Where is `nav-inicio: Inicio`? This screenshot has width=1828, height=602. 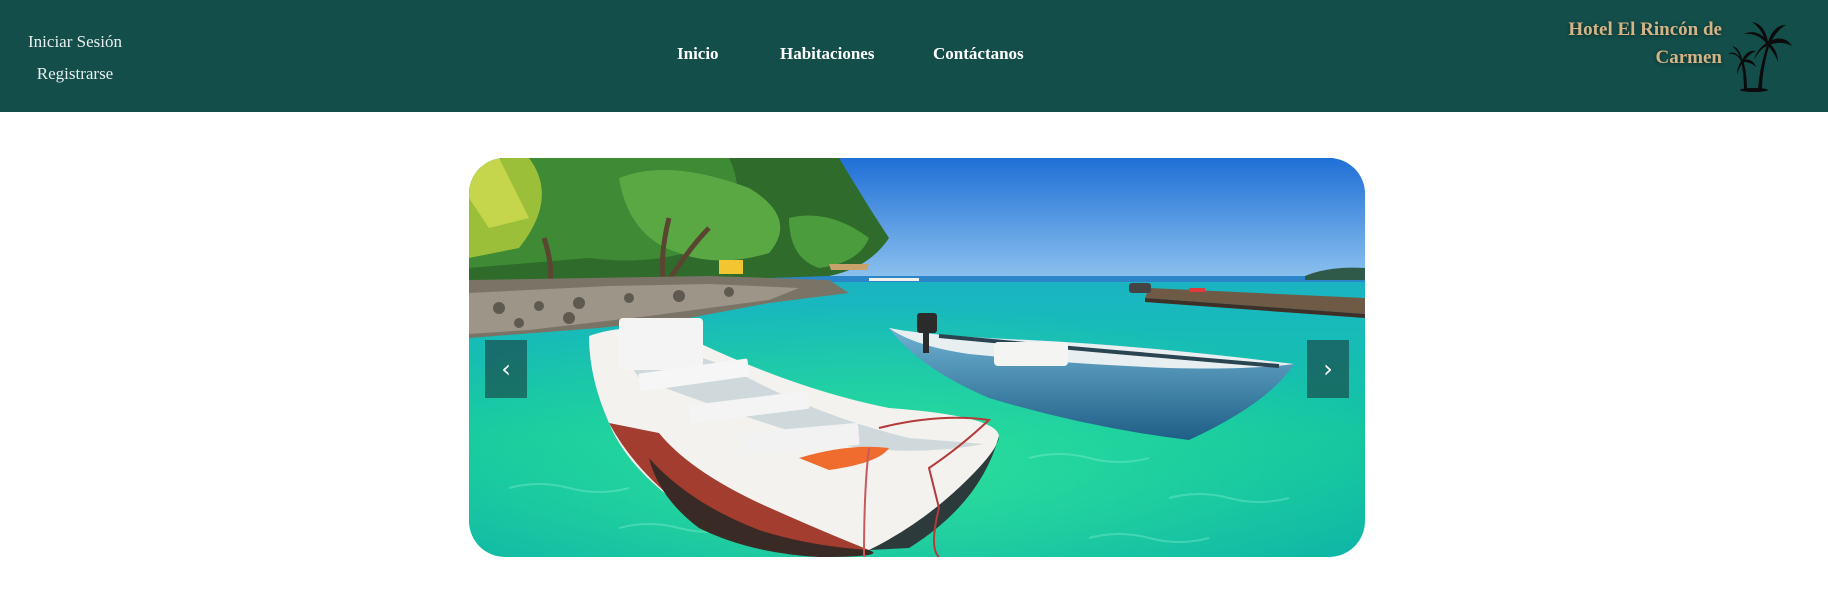 nav-inicio: Inicio is located at coordinates (698, 54).